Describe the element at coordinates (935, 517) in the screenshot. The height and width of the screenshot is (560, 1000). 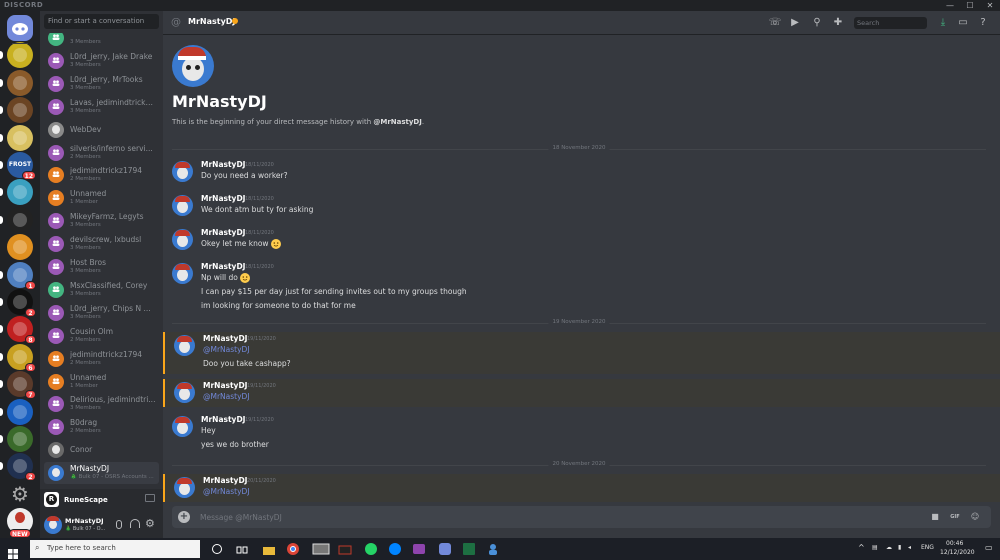
I see `gift-icon: ■` at that location.